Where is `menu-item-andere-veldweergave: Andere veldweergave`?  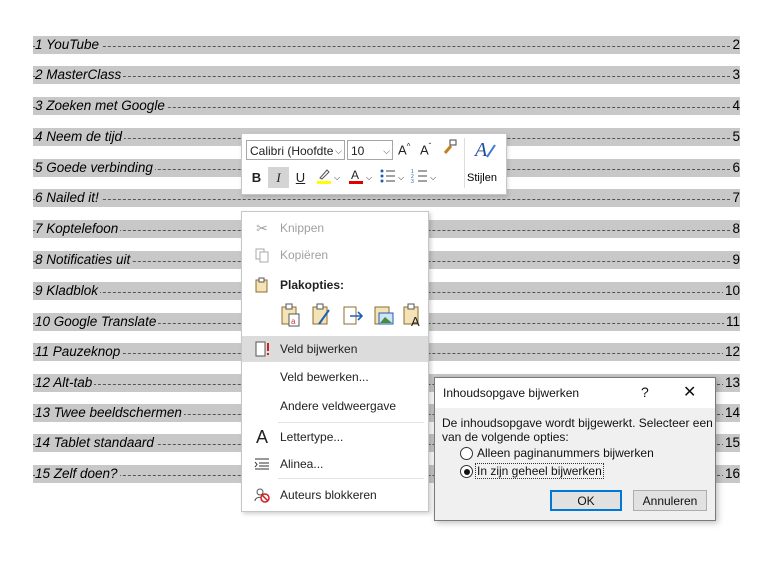 menu-item-andere-veldweergave: Andere veldweergave is located at coordinates (335, 406).